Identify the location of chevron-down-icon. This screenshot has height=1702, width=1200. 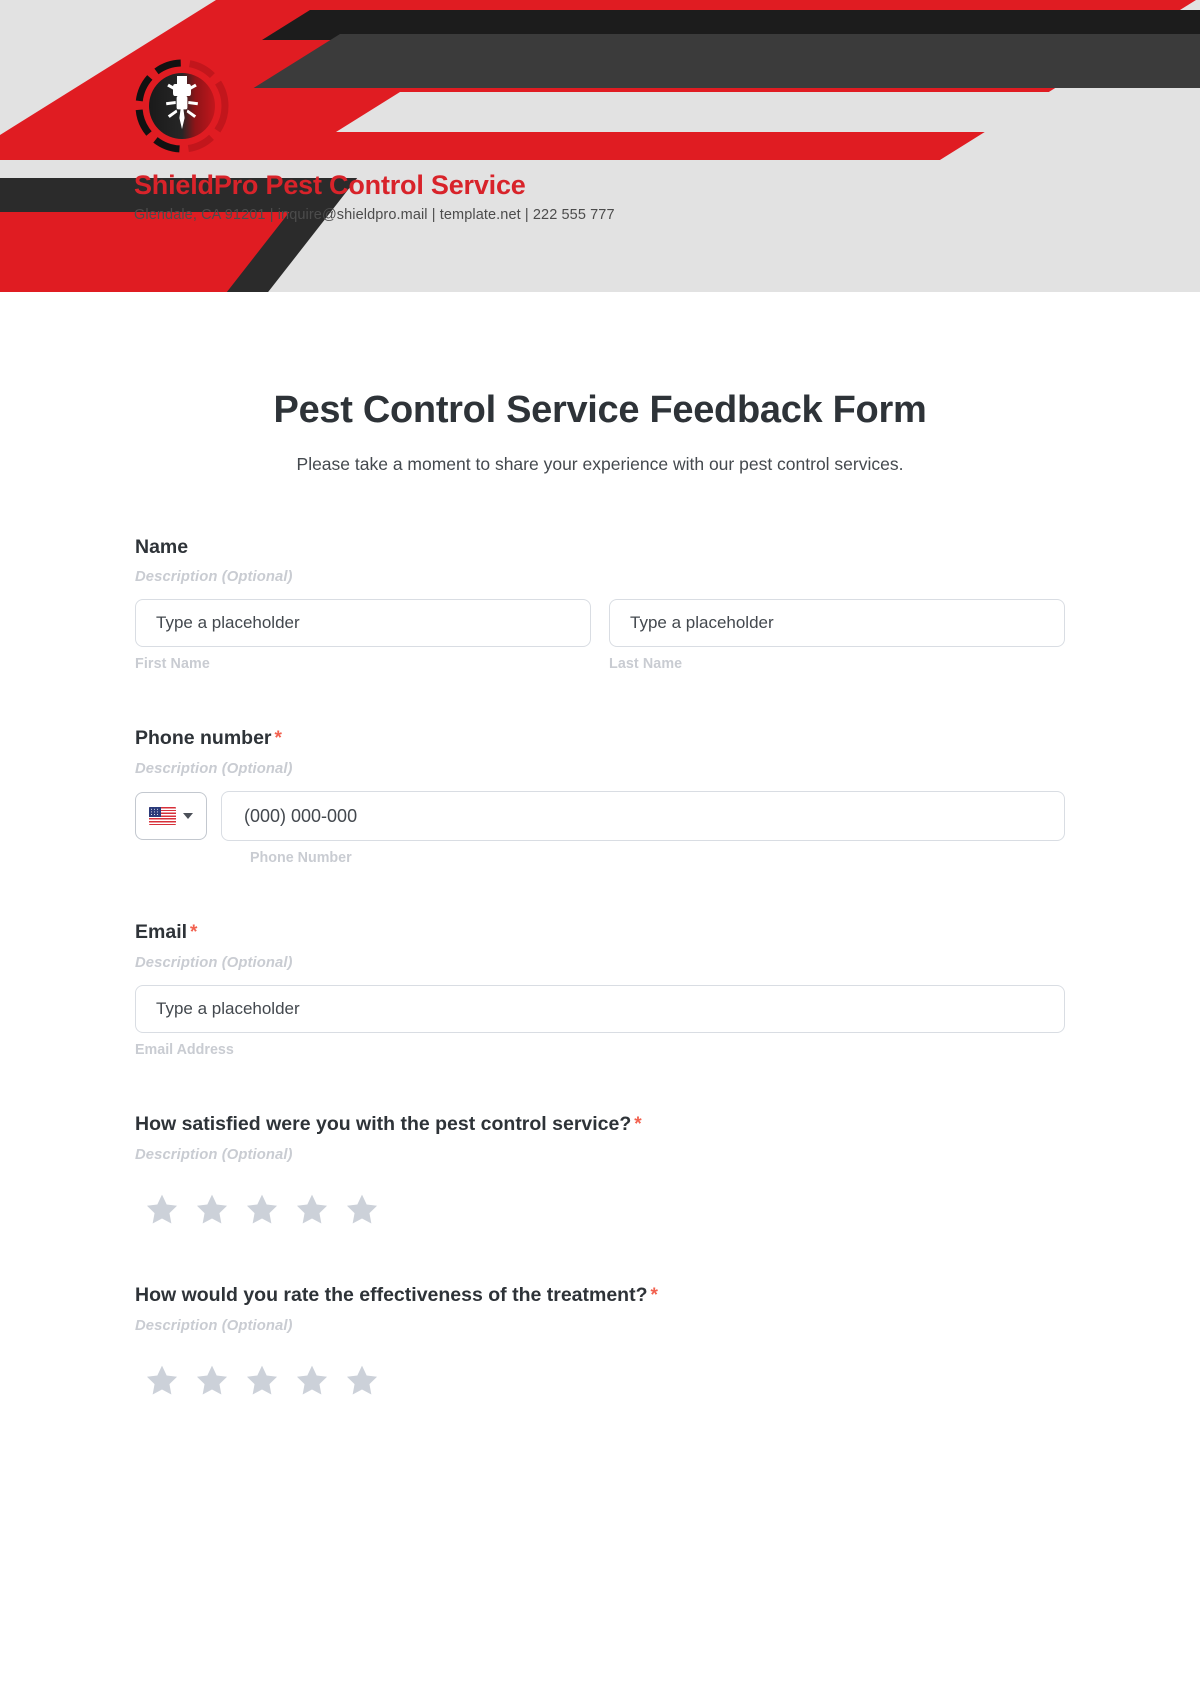
(188, 816).